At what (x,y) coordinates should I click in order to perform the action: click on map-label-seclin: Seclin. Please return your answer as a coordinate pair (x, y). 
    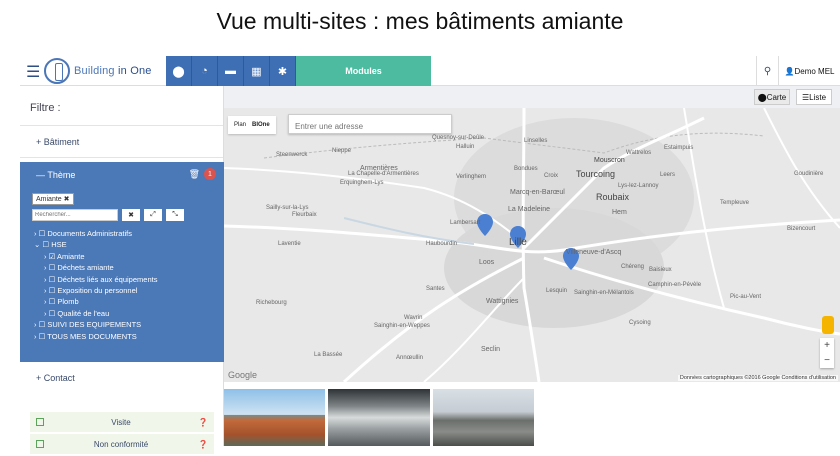
    Looking at the image, I should click on (491, 349).